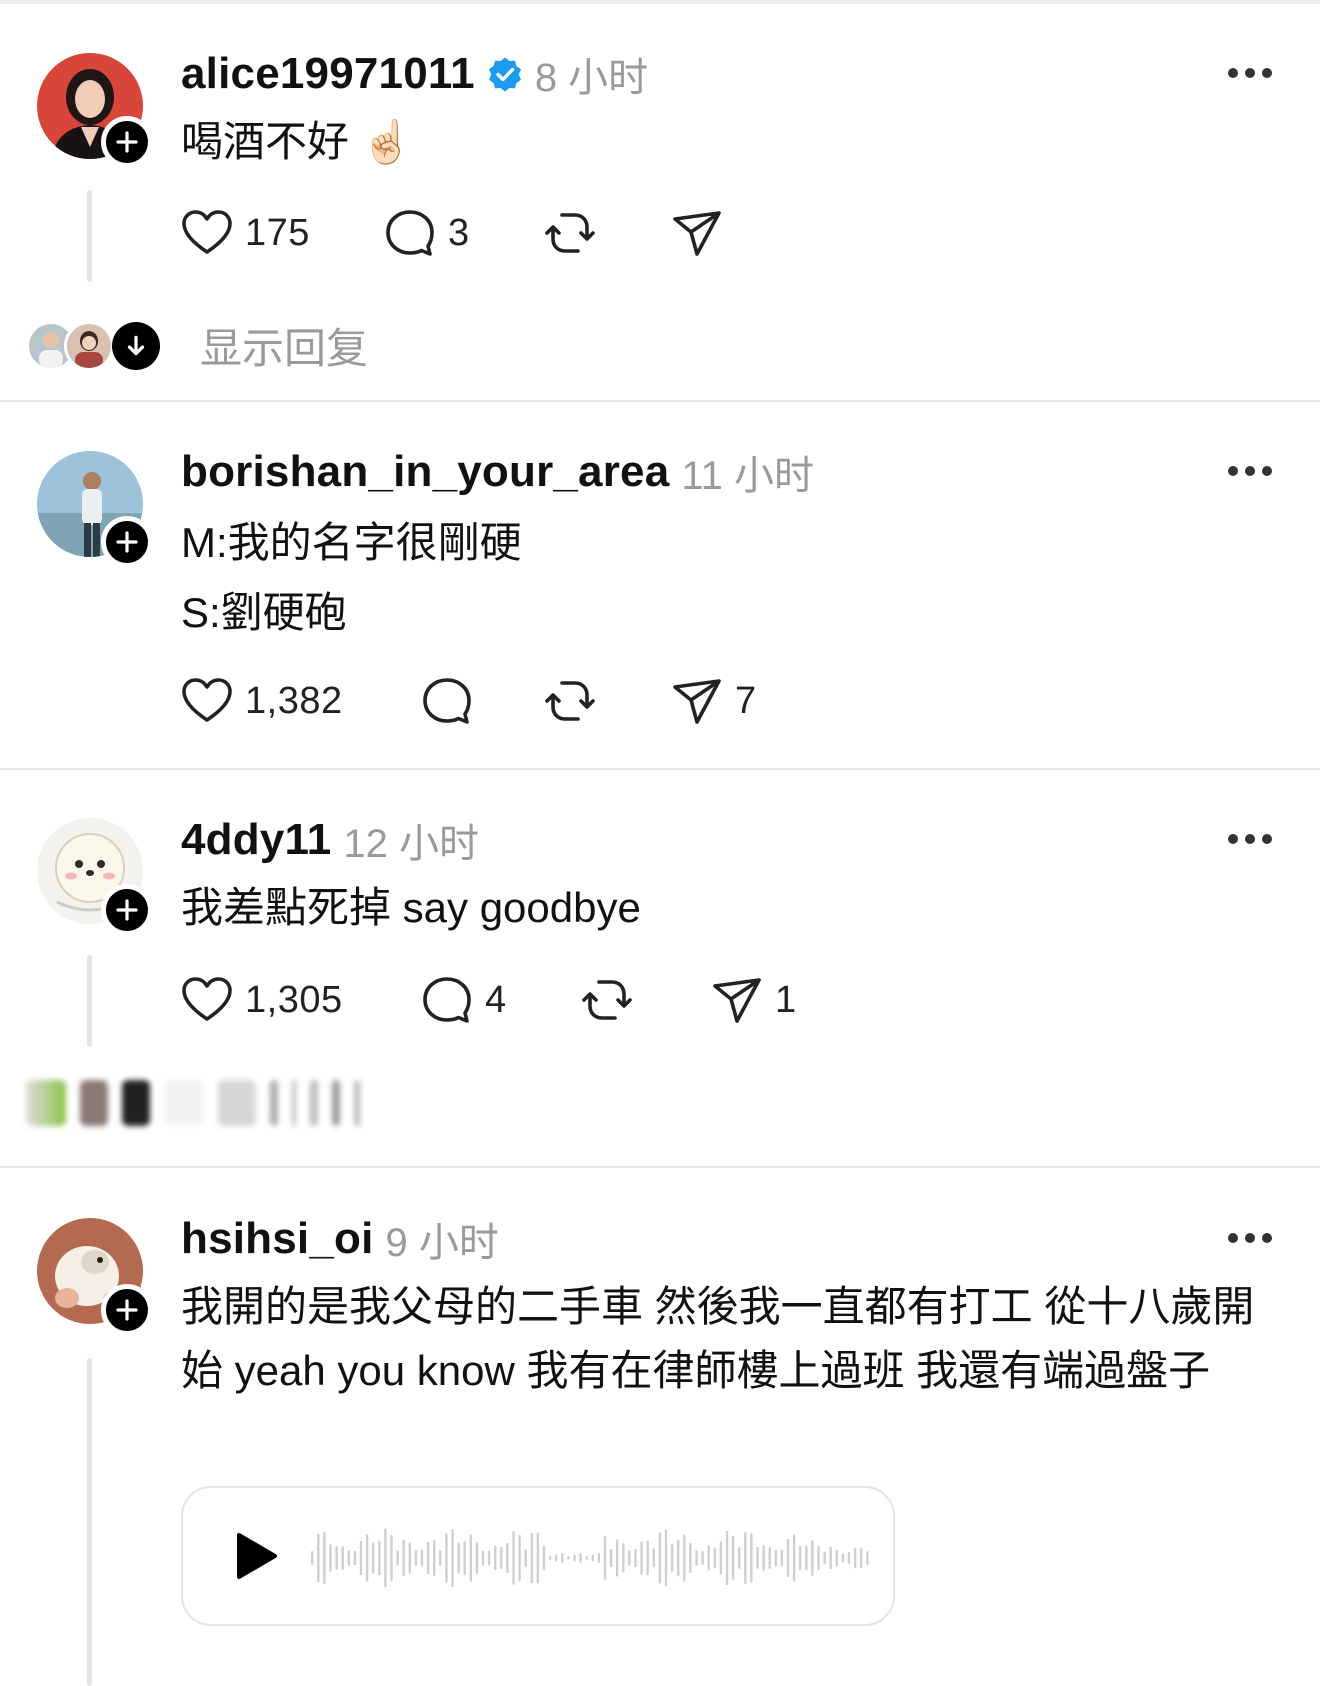  What do you see at coordinates (244, 233) in the screenshot?
I see `like-button: 175` at bounding box center [244, 233].